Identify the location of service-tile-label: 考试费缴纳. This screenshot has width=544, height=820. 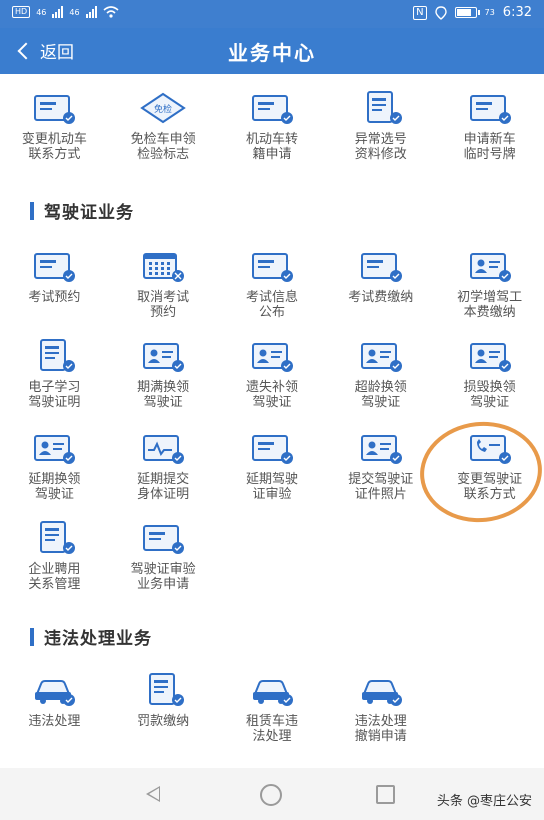
(381, 297).